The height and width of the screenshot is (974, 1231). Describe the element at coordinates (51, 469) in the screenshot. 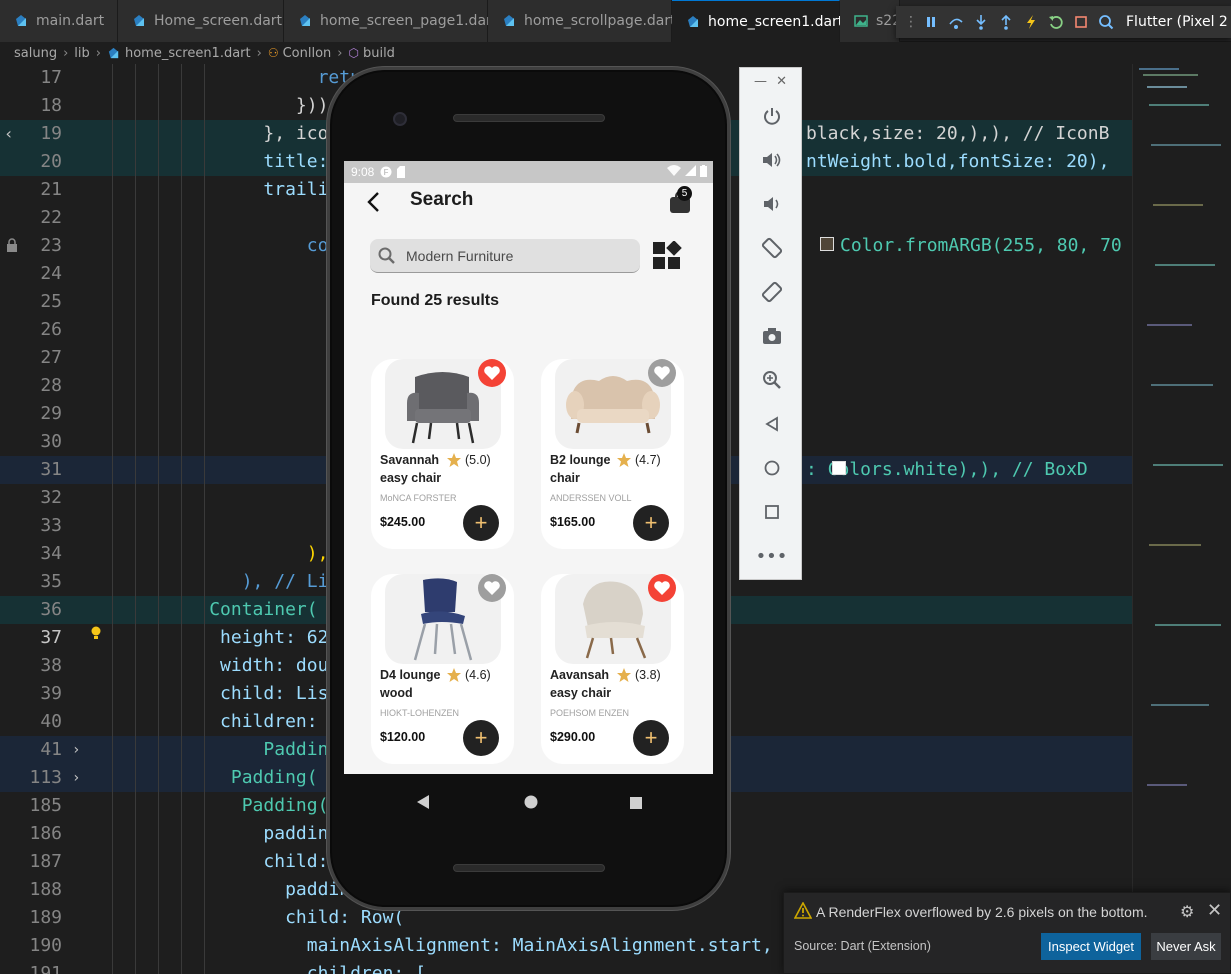

I see `line-number: 31` at that location.